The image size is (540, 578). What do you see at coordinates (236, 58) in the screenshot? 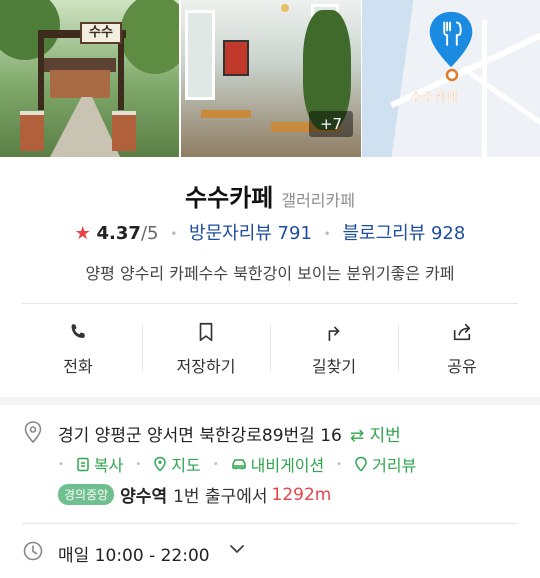
I see `wall-art` at bounding box center [236, 58].